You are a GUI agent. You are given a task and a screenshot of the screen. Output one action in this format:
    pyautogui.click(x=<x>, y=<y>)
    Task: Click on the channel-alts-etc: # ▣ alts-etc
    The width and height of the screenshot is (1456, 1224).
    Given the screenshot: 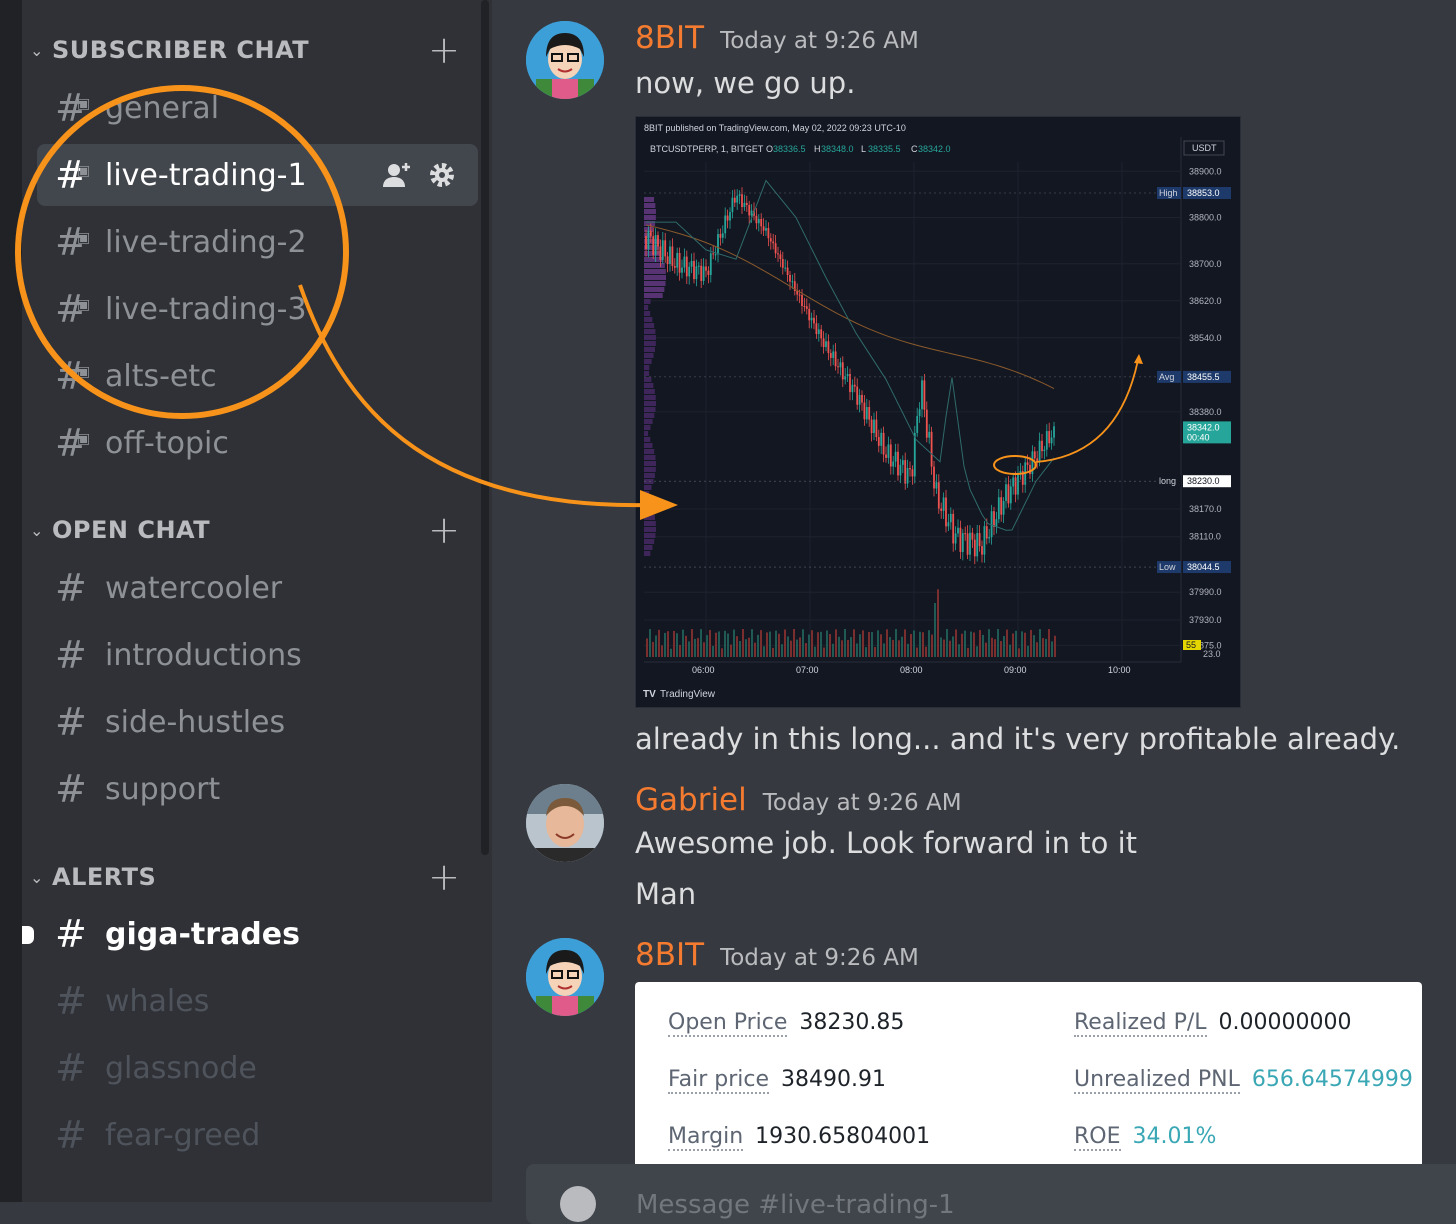 What is the action you would take?
    pyautogui.click(x=257, y=376)
    